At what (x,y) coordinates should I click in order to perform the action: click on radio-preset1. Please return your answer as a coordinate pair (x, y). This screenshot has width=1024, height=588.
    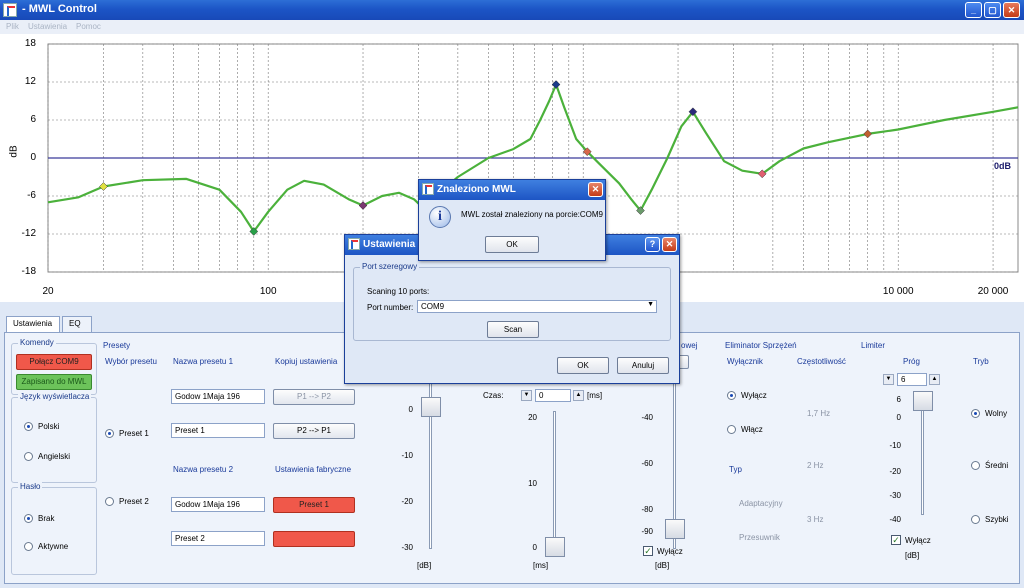
    Looking at the image, I should click on (109, 433).